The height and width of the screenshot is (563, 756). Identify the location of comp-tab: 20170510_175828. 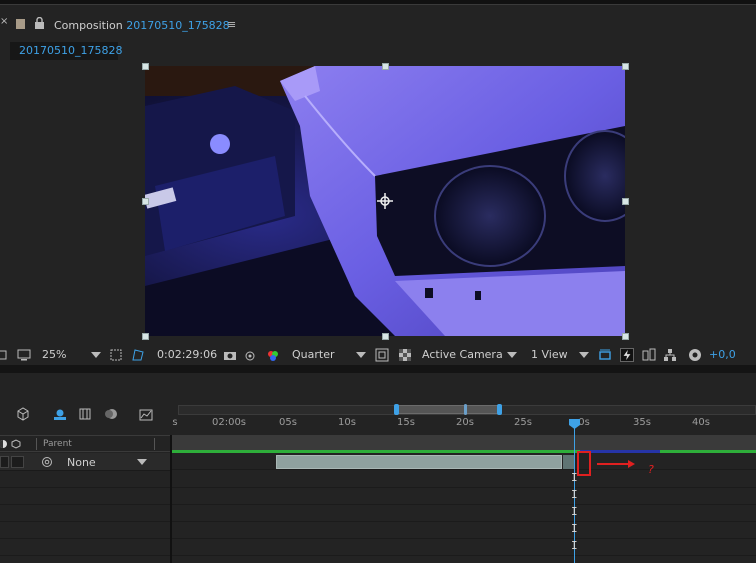
(66, 51).